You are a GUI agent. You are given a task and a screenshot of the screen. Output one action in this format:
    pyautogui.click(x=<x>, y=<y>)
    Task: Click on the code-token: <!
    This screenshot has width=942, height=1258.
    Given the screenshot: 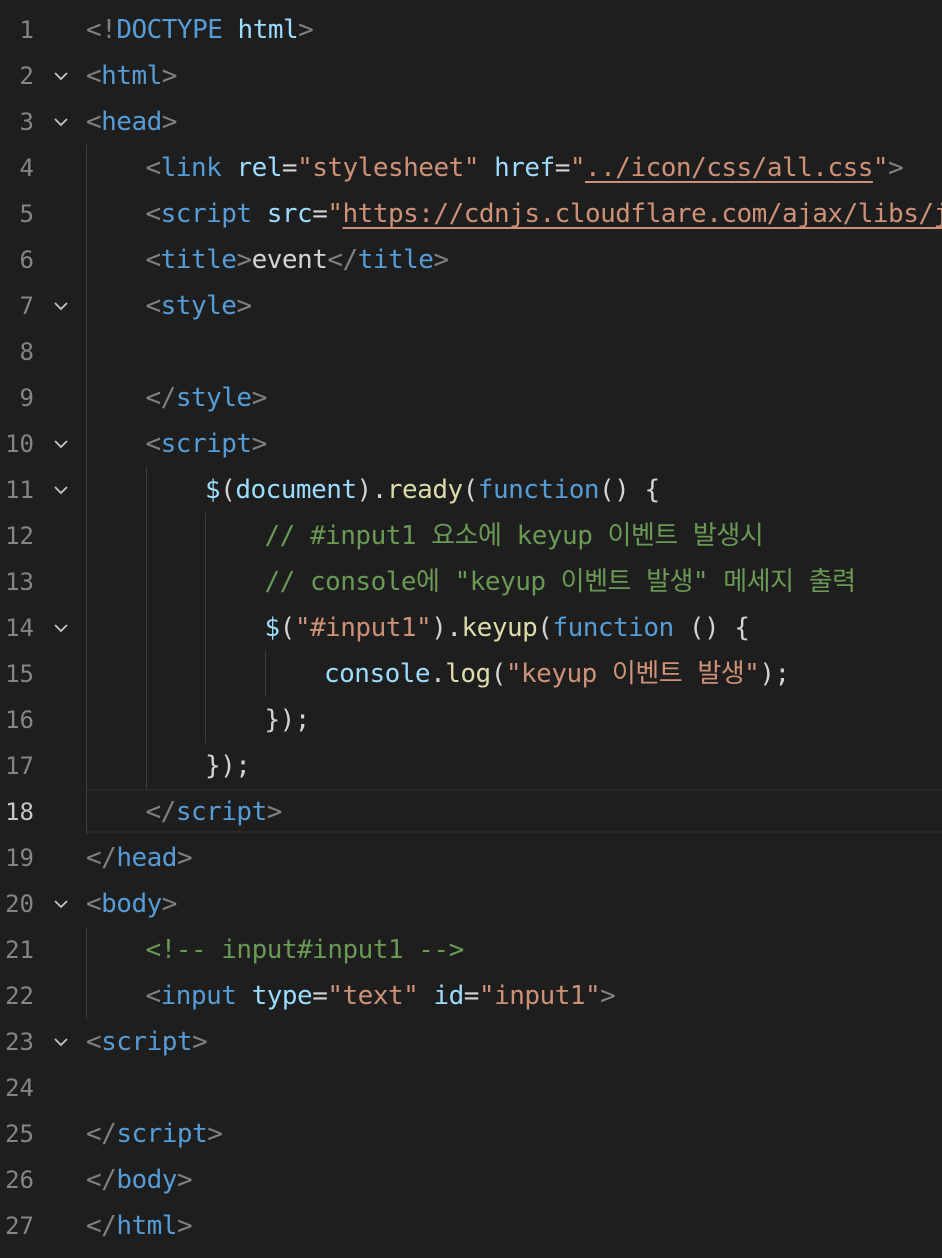 What is the action you would take?
    pyautogui.click(x=101, y=30)
    